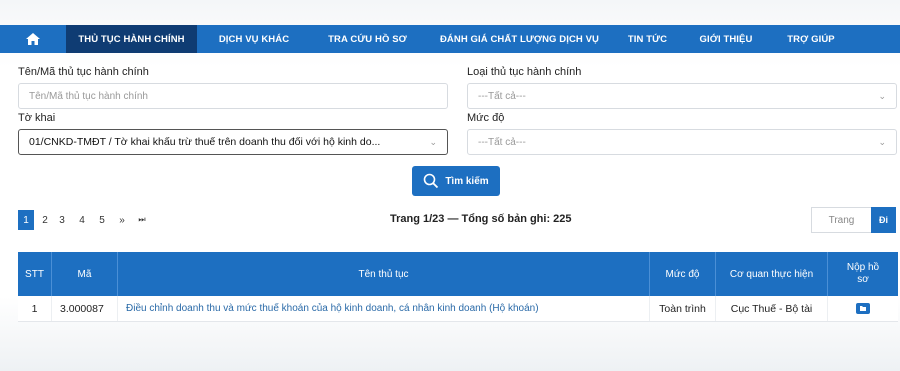  What do you see at coordinates (863, 273) in the screenshot?
I see `header-submit: Nộp hồ sơ` at bounding box center [863, 273].